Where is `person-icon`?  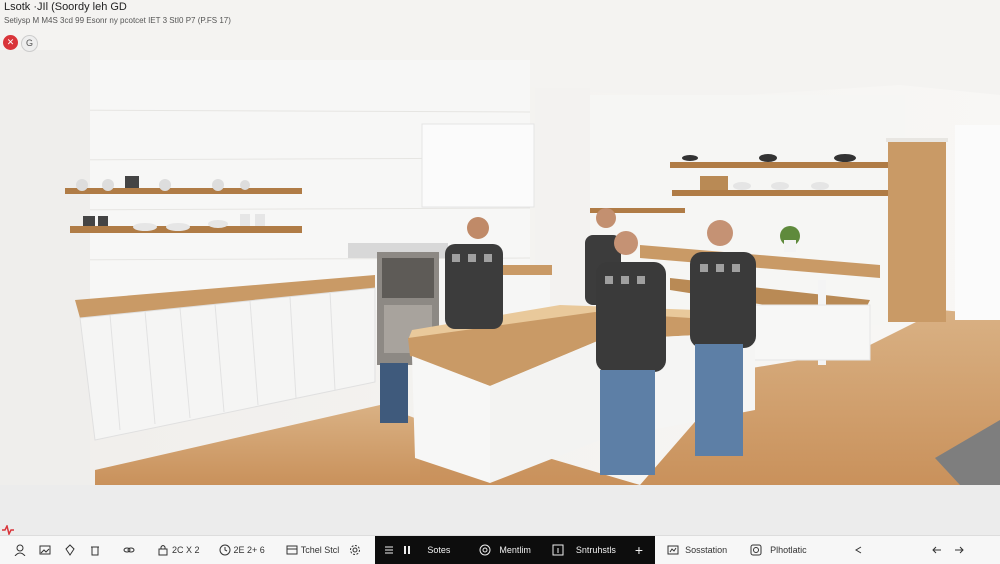 person-icon is located at coordinates (20, 550).